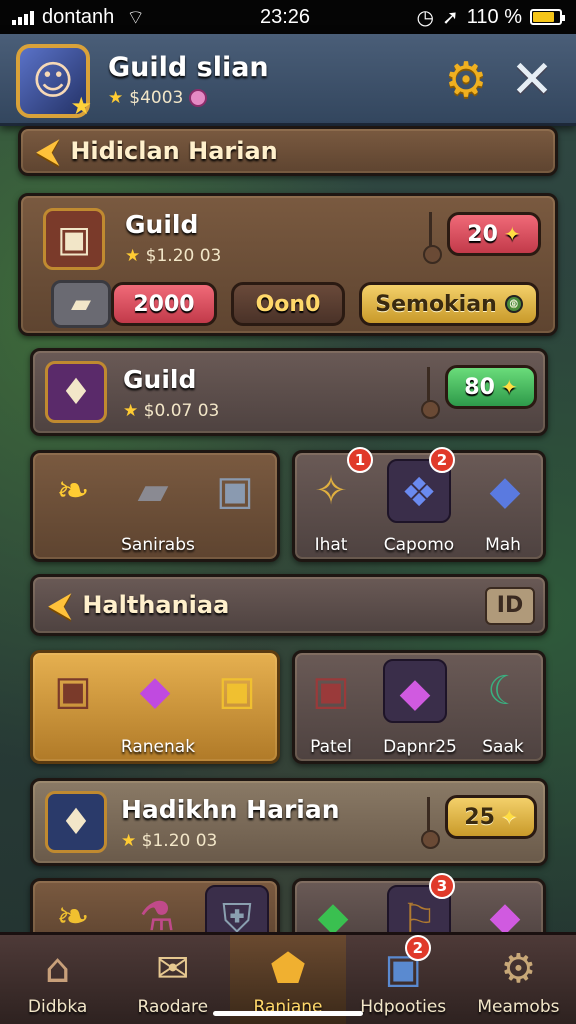 The width and height of the screenshot is (576, 1024). I want to click on reward-tile: ❧ ▰ ▣ Sanirabs, so click(155, 506).